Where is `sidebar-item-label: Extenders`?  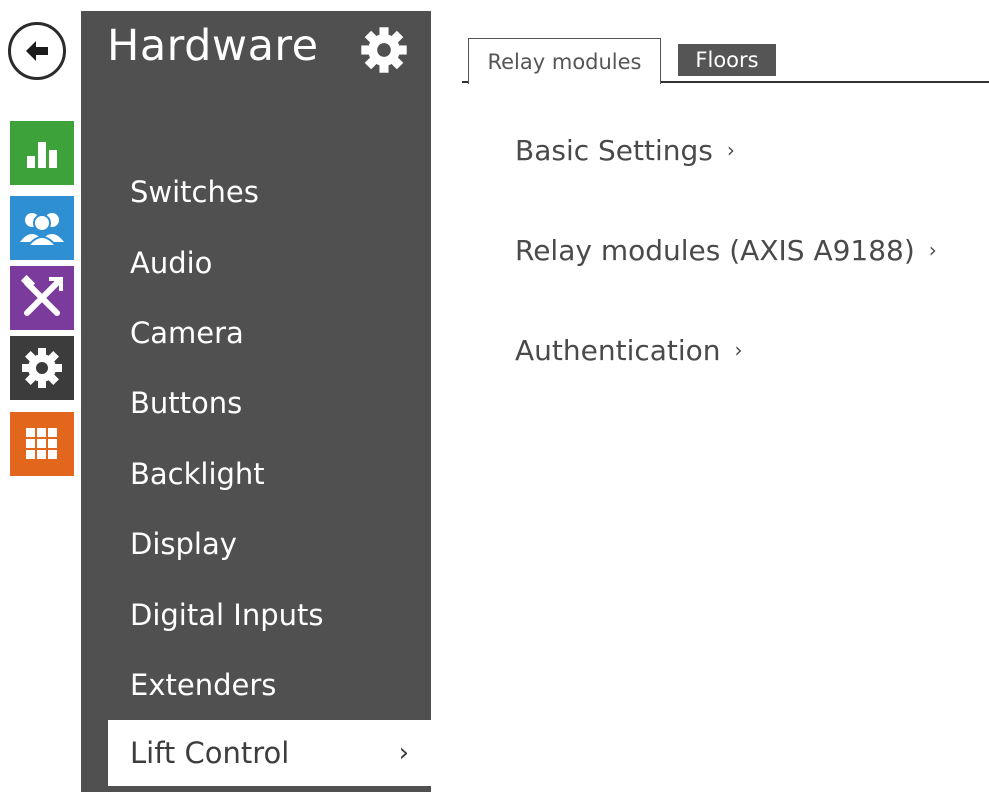 sidebar-item-label: Extenders is located at coordinates (203, 685).